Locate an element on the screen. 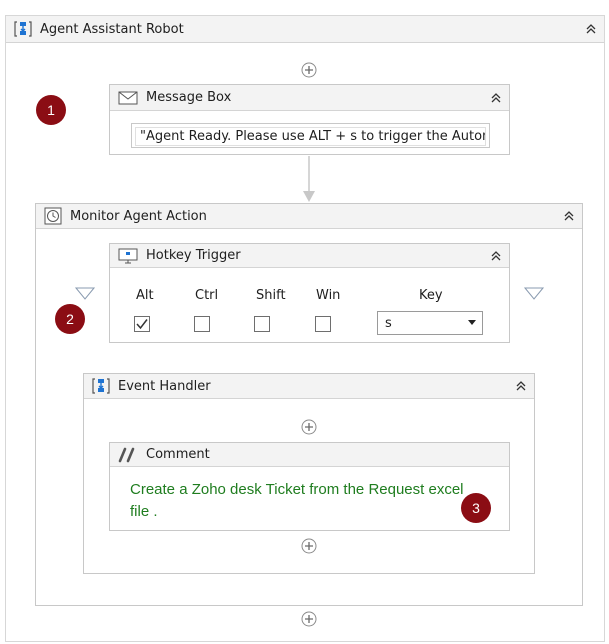 This screenshot has height=644, width=609. hotkey-trigger-activity: Hotkey Trigger Alt Ctrl Shift Win Key s is located at coordinates (309, 293).